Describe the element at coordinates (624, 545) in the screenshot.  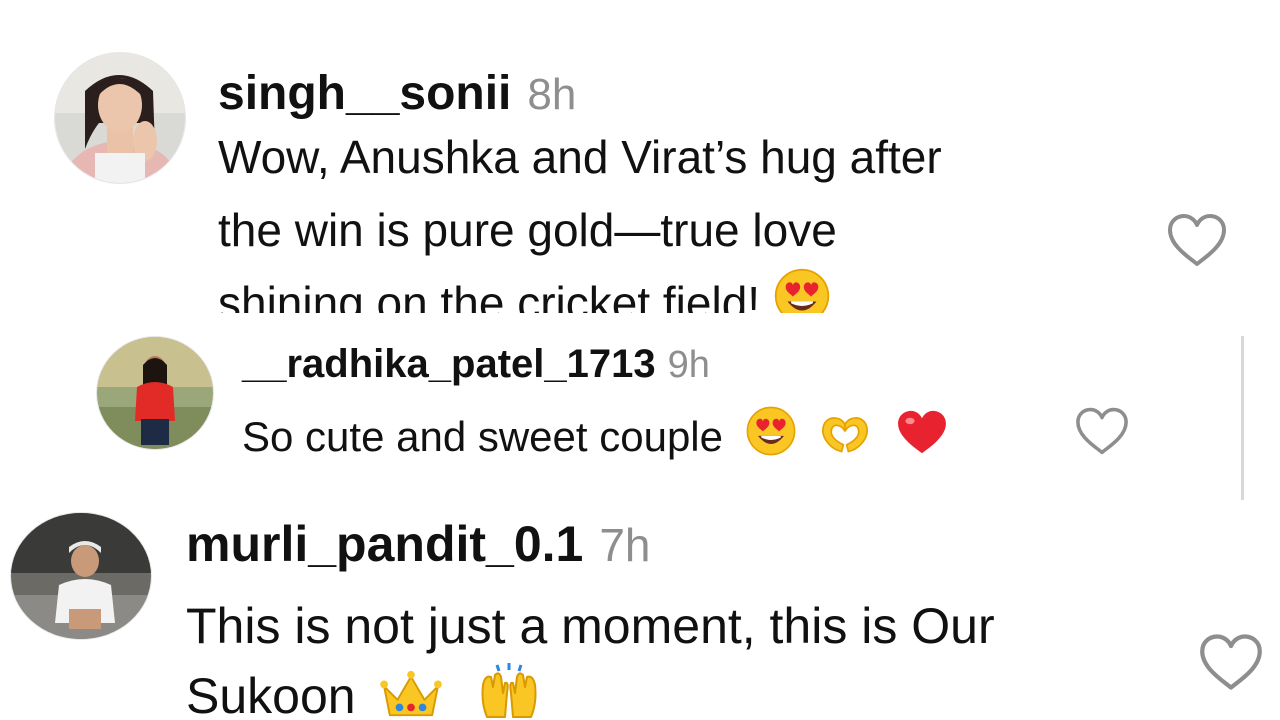
I see `timestamp: 7h` at that location.